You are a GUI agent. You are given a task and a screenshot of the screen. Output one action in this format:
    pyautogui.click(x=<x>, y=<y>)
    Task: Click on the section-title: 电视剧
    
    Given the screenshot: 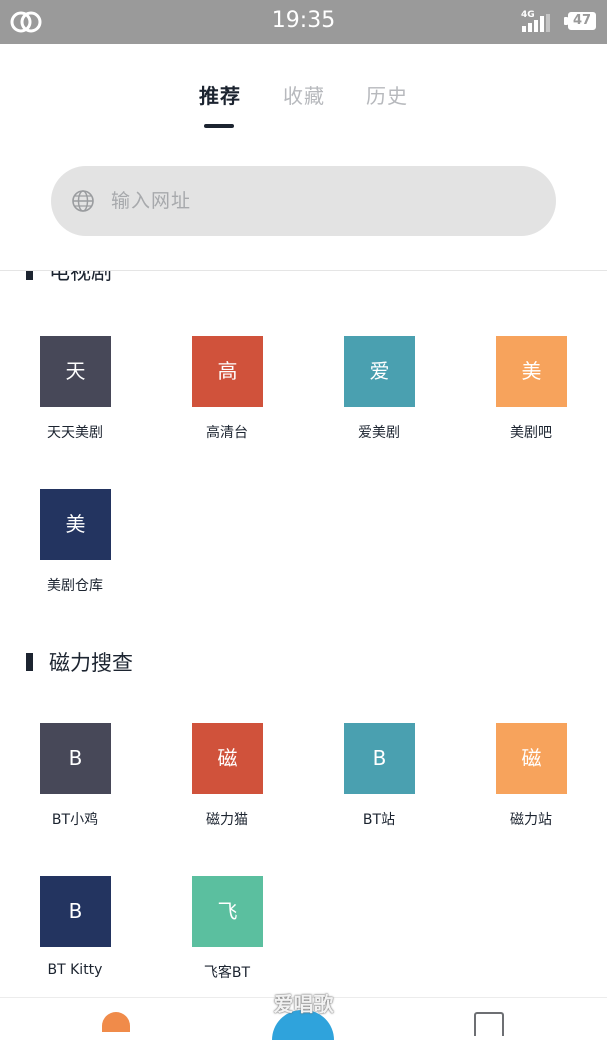 What is the action you would take?
    pyautogui.click(x=80, y=277)
    